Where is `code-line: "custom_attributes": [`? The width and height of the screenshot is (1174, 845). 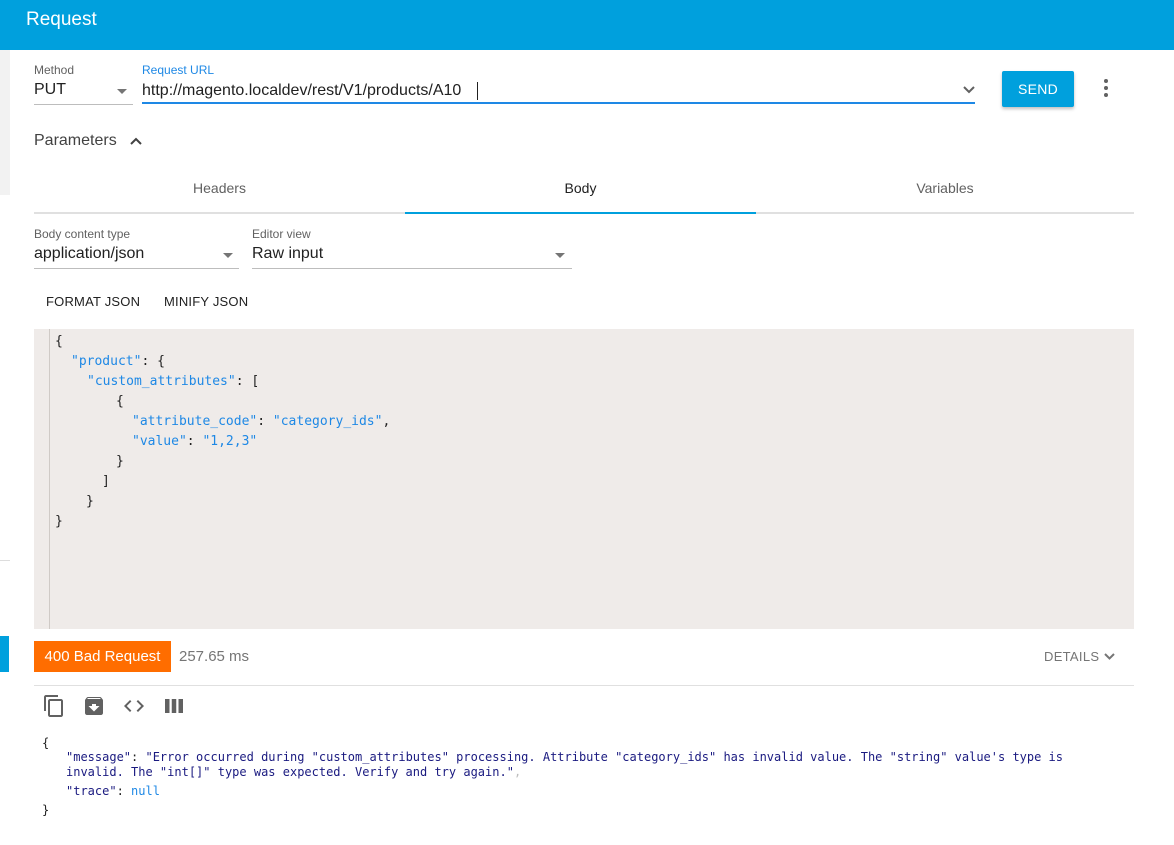 code-line: "custom_attributes": [ is located at coordinates (173, 381).